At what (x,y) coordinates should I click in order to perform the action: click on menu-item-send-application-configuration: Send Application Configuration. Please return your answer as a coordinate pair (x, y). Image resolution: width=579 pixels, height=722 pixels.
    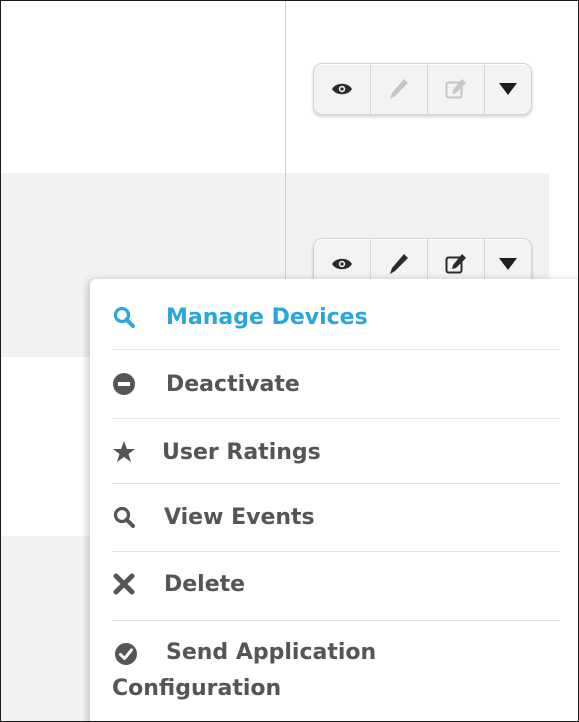
    Looking at the image, I should click on (336, 673).